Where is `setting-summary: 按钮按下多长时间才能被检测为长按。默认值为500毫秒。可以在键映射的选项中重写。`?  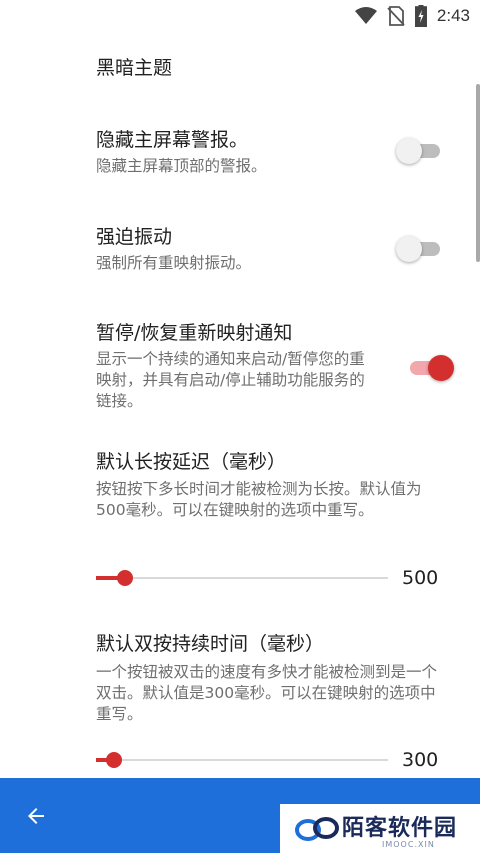
setting-summary: 按钮按下多长时间才能被检测为长按。默认值为500毫秒。可以在键映射的选项中重写。 is located at coordinates (259, 499).